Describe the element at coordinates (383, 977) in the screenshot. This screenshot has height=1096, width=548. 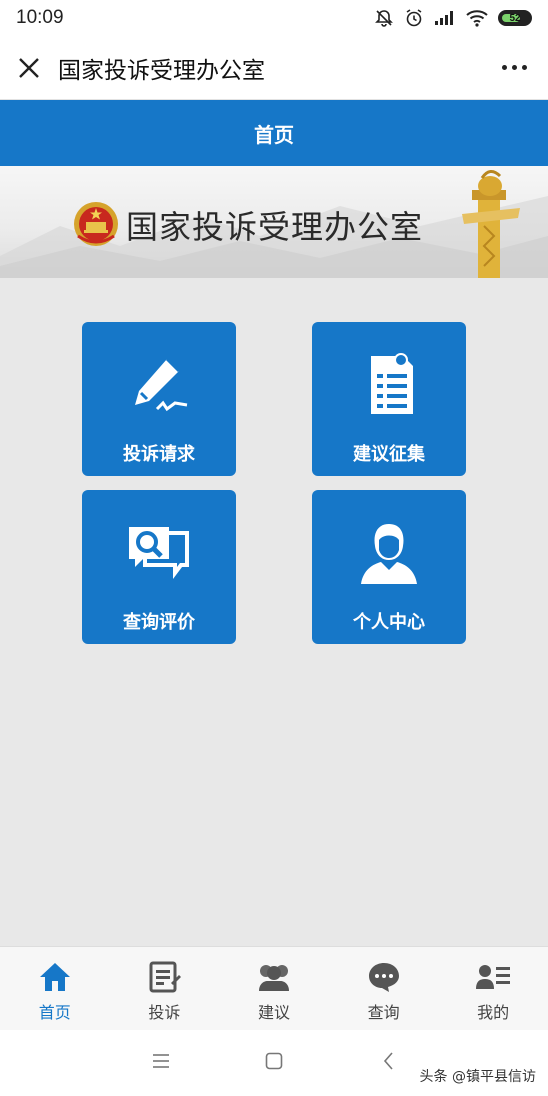
I see `chat-icon` at that location.